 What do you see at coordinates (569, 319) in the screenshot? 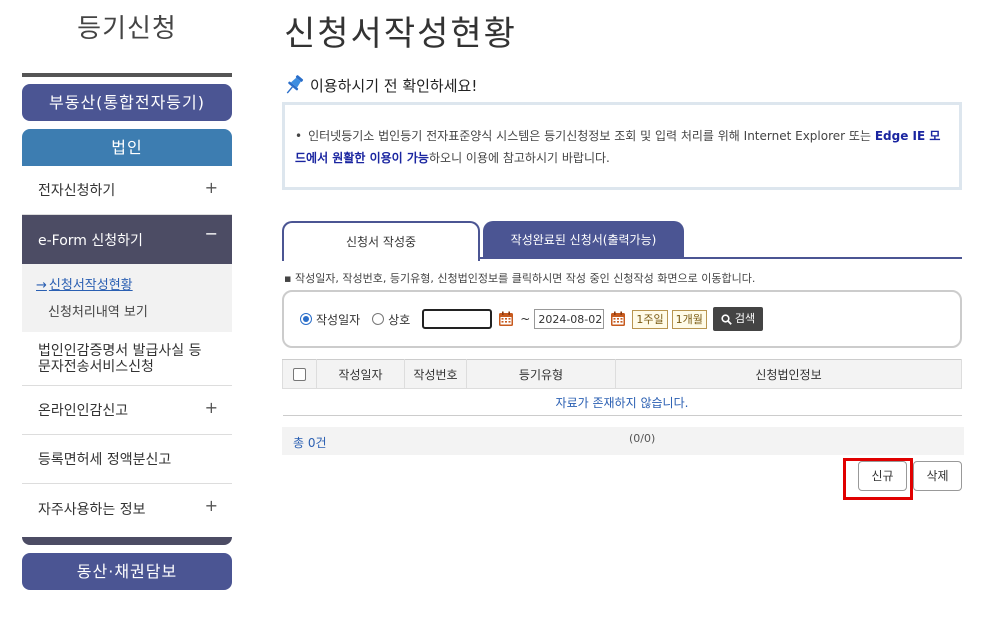
I see `end-date-input` at bounding box center [569, 319].